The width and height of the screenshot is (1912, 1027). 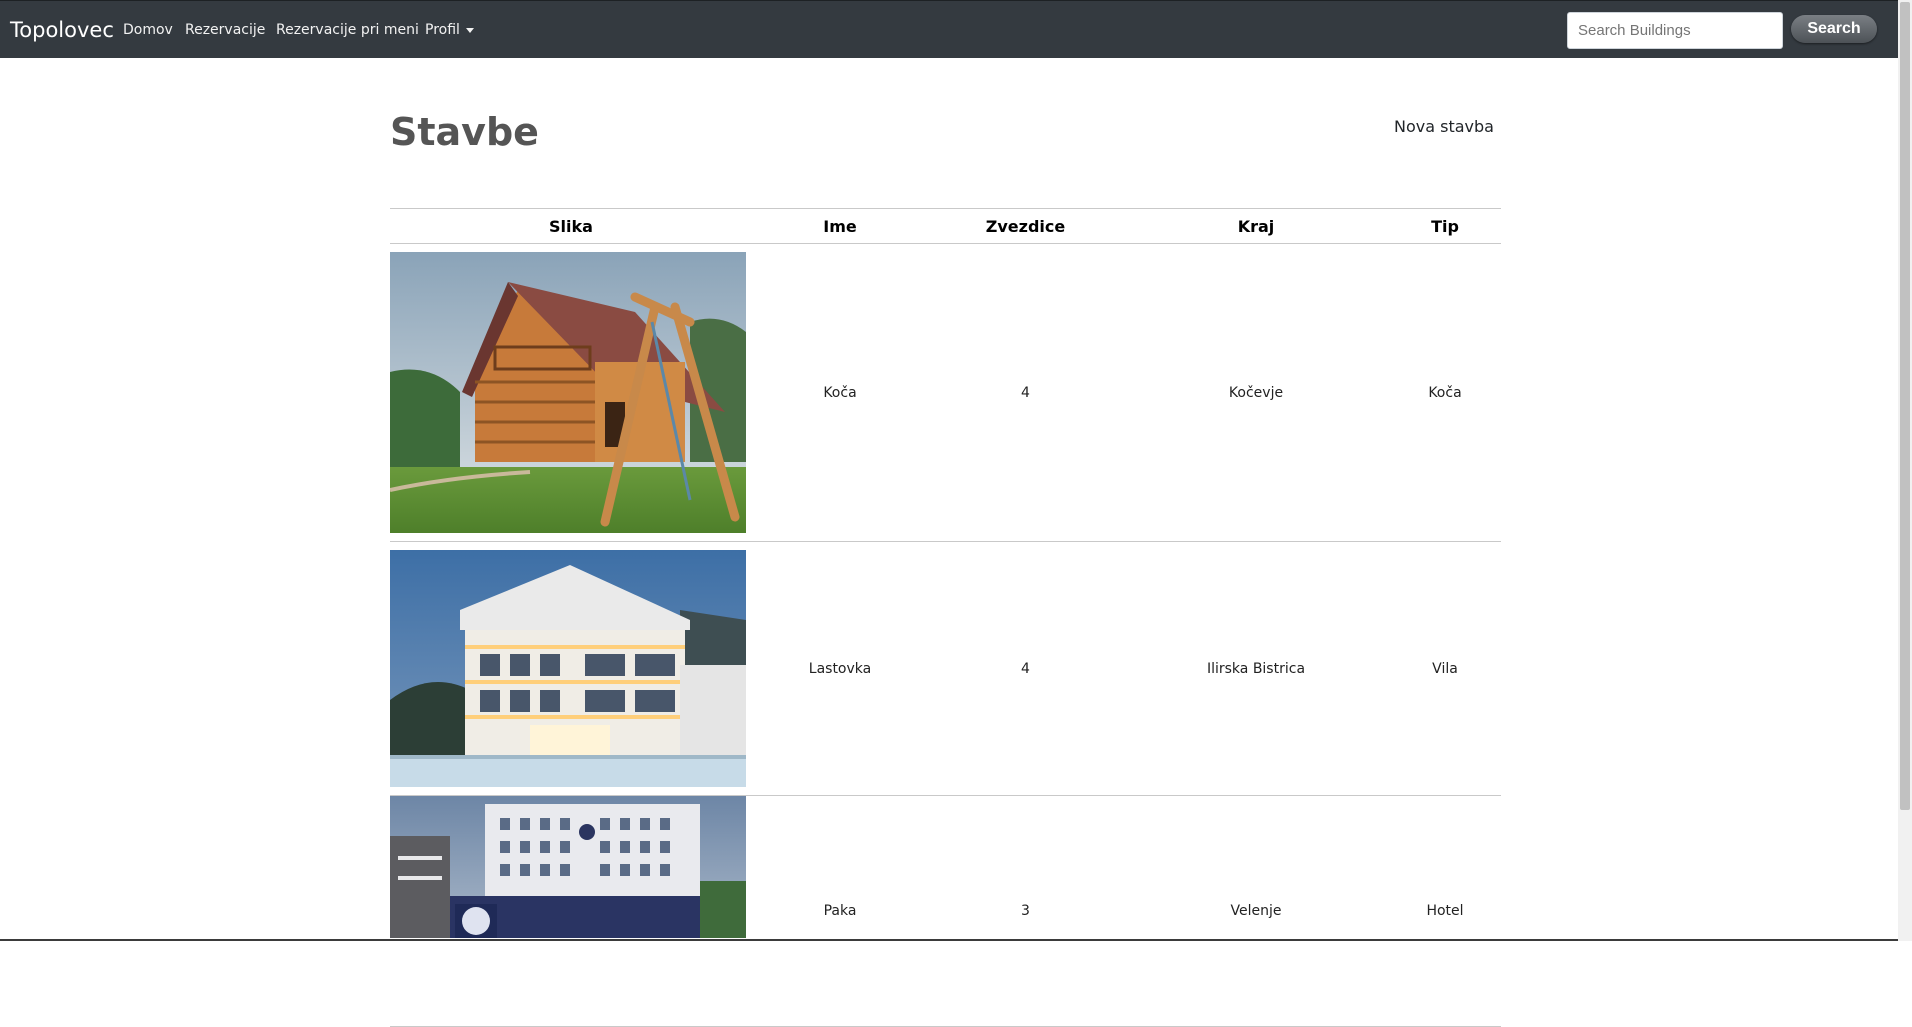 What do you see at coordinates (1905, 406) in the screenshot?
I see `scrollbar-thumb` at bounding box center [1905, 406].